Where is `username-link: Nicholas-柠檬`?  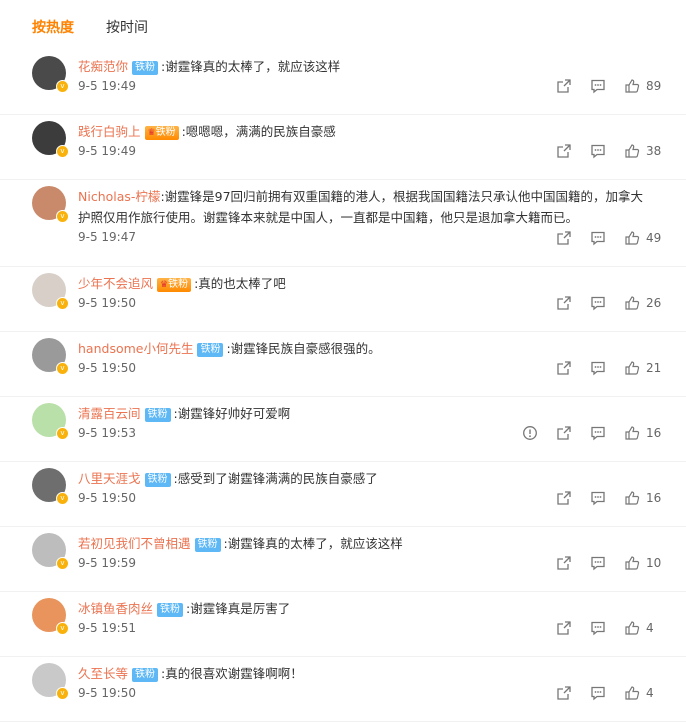
username-link: Nicholas-柠檬 is located at coordinates (119, 196).